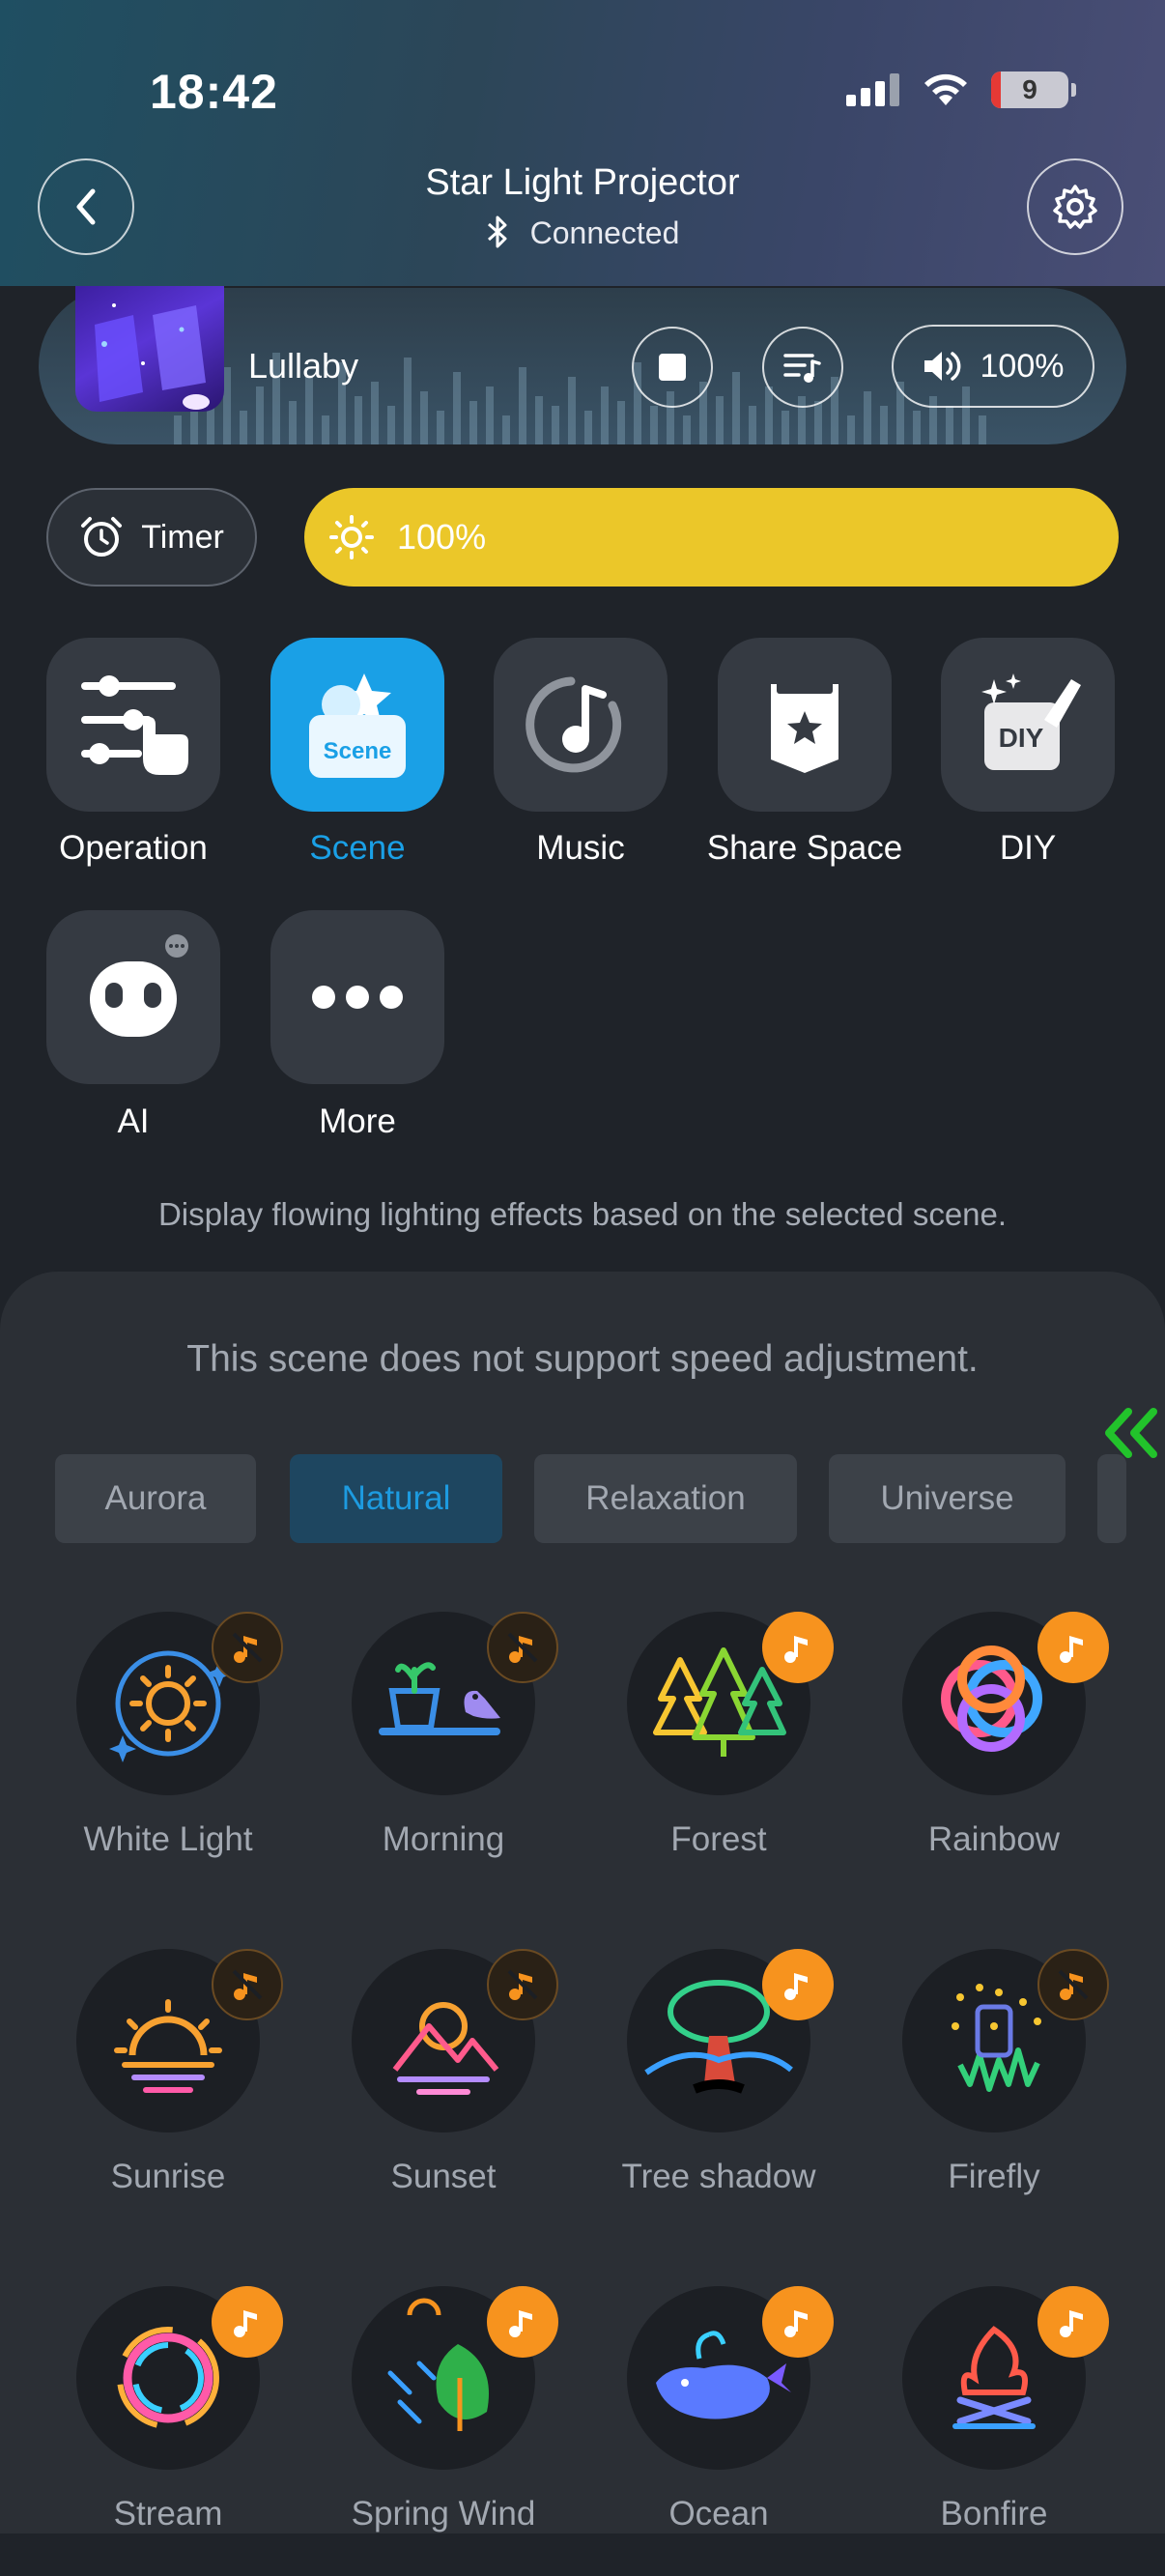 The width and height of the screenshot is (1165, 2576). What do you see at coordinates (358, 848) in the screenshot?
I see `scene-label: Scene` at bounding box center [358, 848].